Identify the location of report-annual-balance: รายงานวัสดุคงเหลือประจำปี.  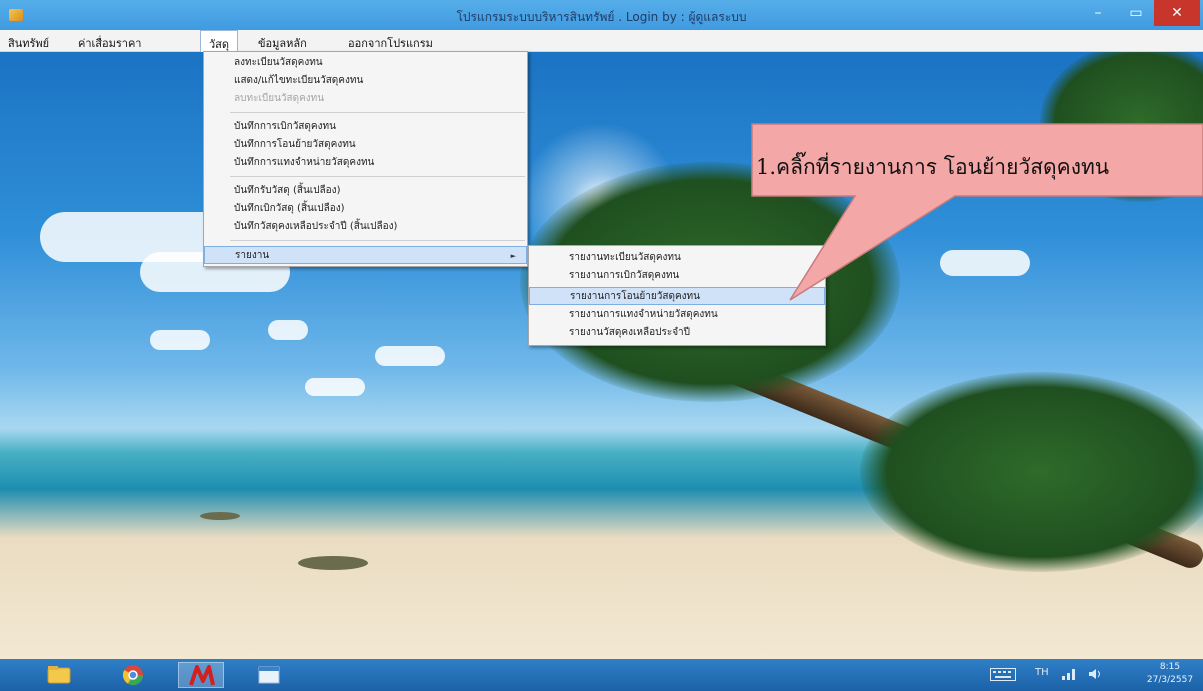
(677, 333).